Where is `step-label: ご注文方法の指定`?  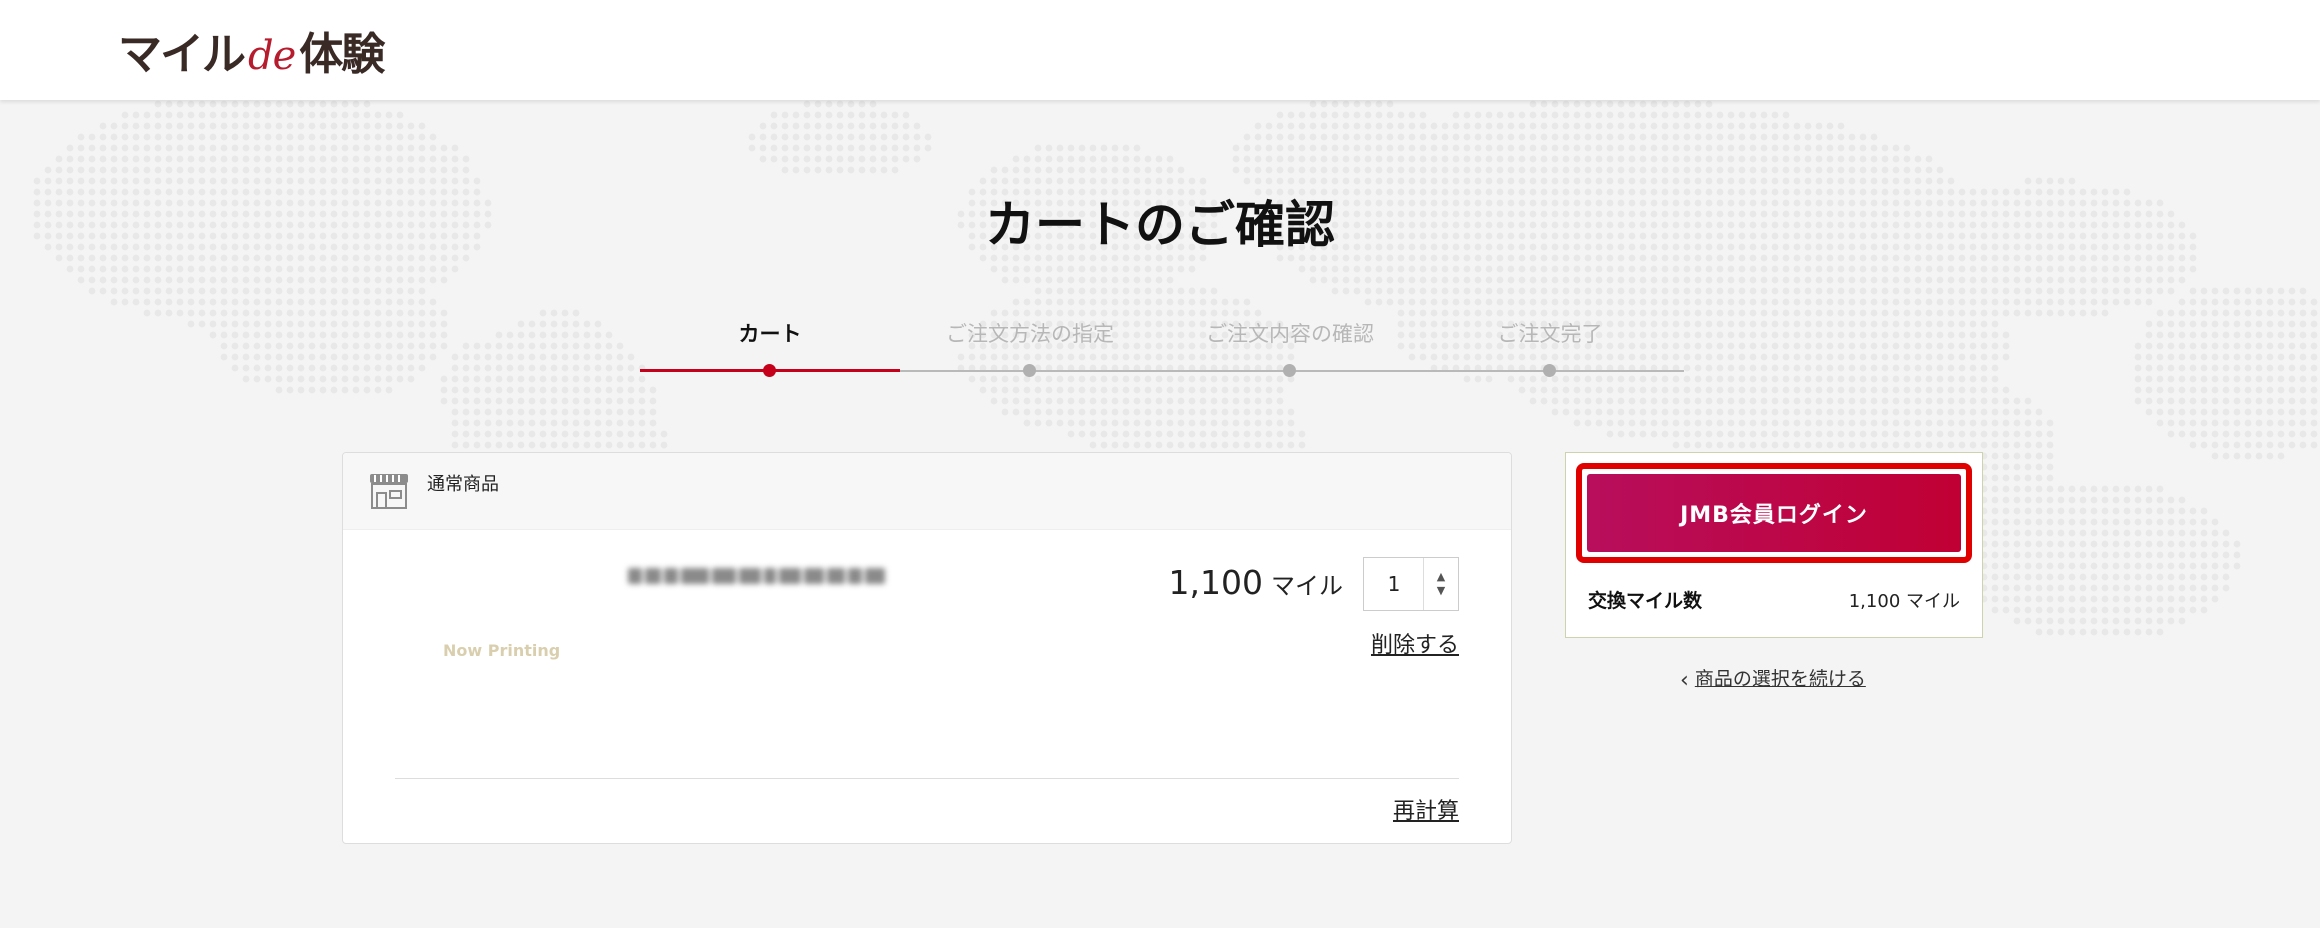
step-label: ご注文方法の指定 is located at coordinates (1030, 334).